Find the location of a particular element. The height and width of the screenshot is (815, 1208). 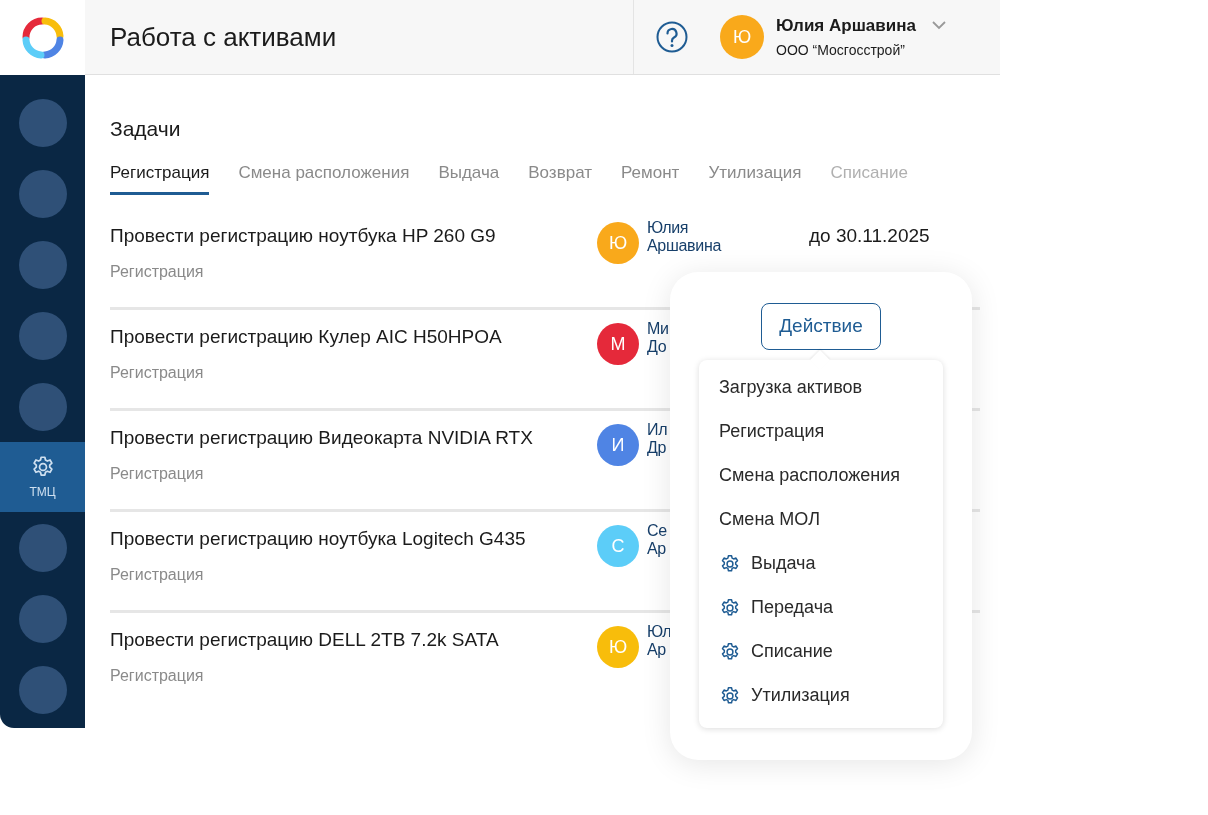

menu-item: Загрузка активов is located at coordinates (821, 387).